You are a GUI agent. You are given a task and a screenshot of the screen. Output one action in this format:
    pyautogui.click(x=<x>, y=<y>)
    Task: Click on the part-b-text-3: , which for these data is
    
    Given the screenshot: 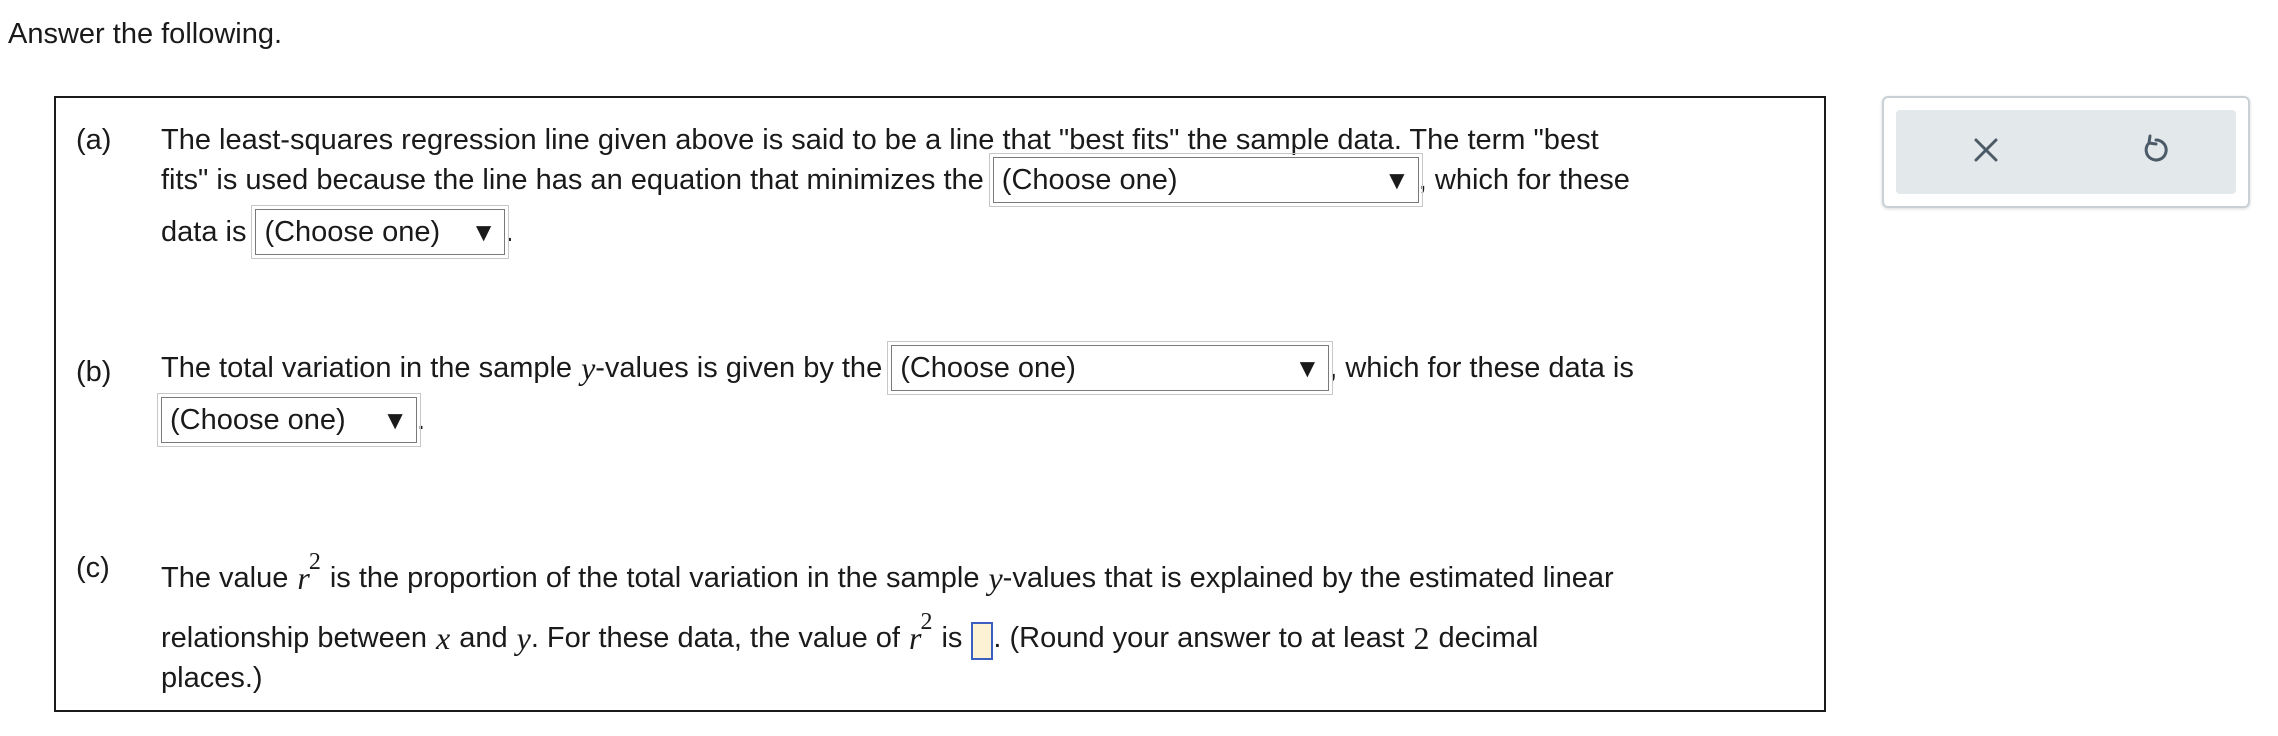 What is the action you would take?
    pyautogui.click(x=1481, y=368)
    